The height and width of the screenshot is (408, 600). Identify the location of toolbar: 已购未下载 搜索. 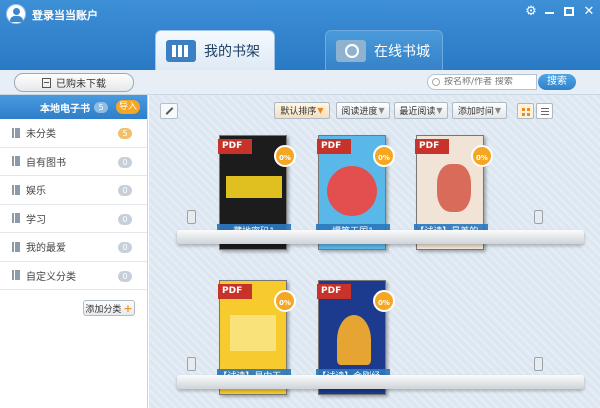
(300, 82).